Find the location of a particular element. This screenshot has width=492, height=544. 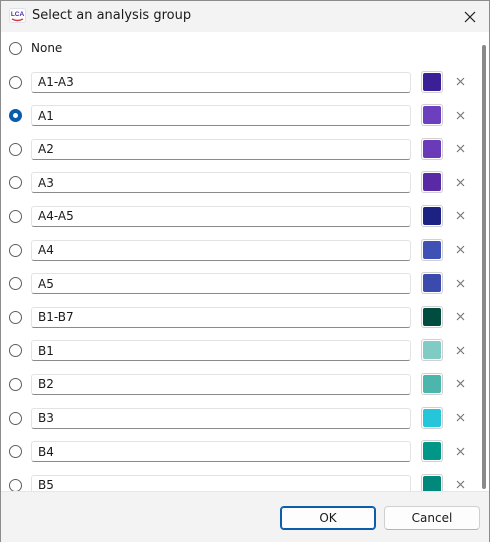

none-radio is located at coordinates (15, 48).